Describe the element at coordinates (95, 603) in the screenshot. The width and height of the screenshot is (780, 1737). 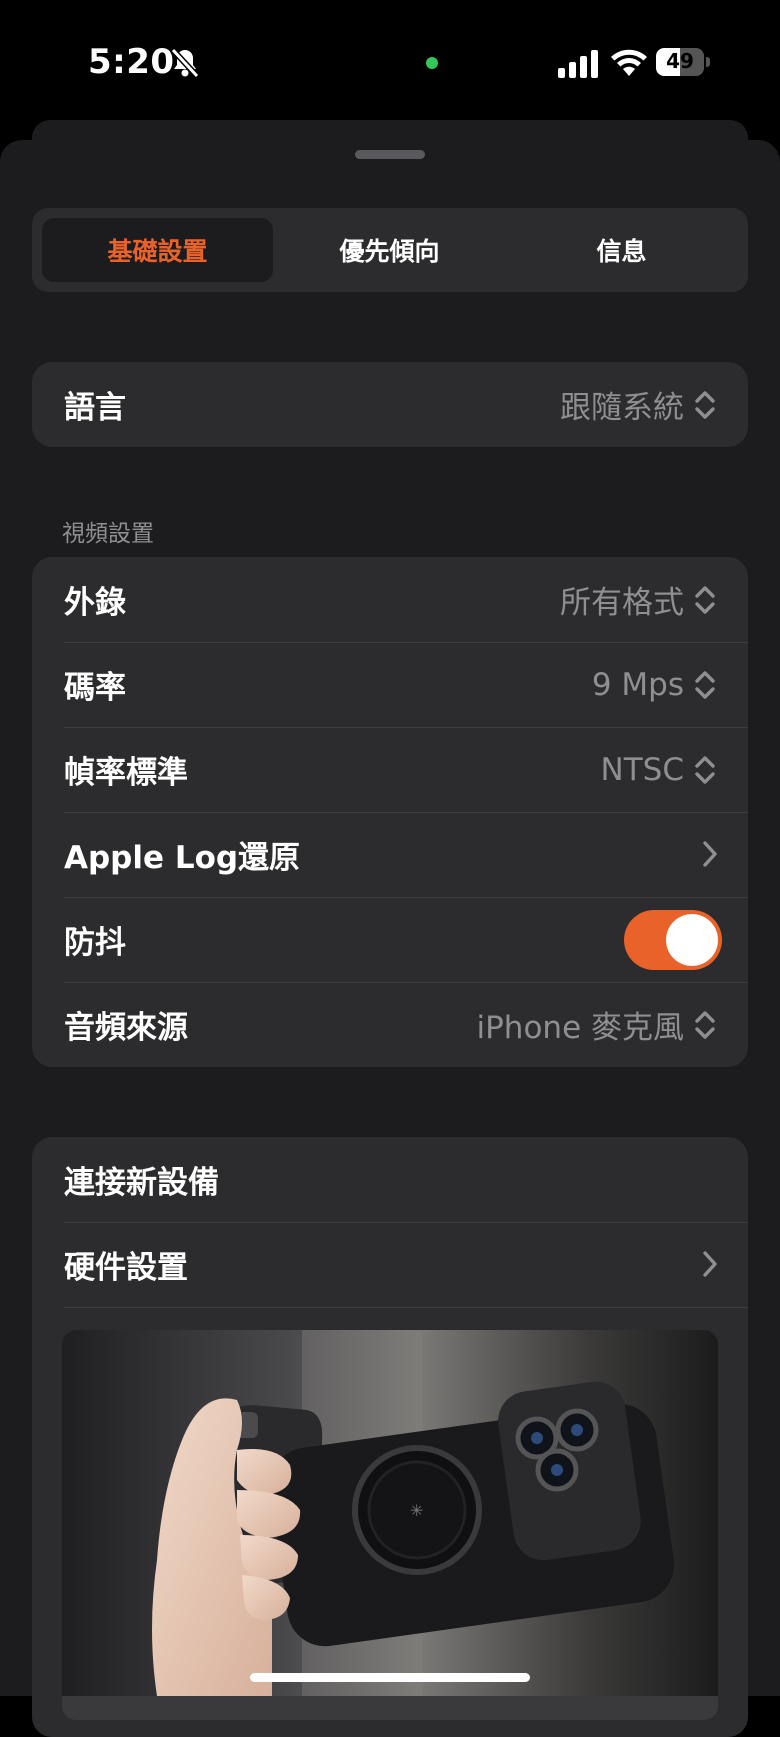
I see `external-recording-label: 外錄` at that location.